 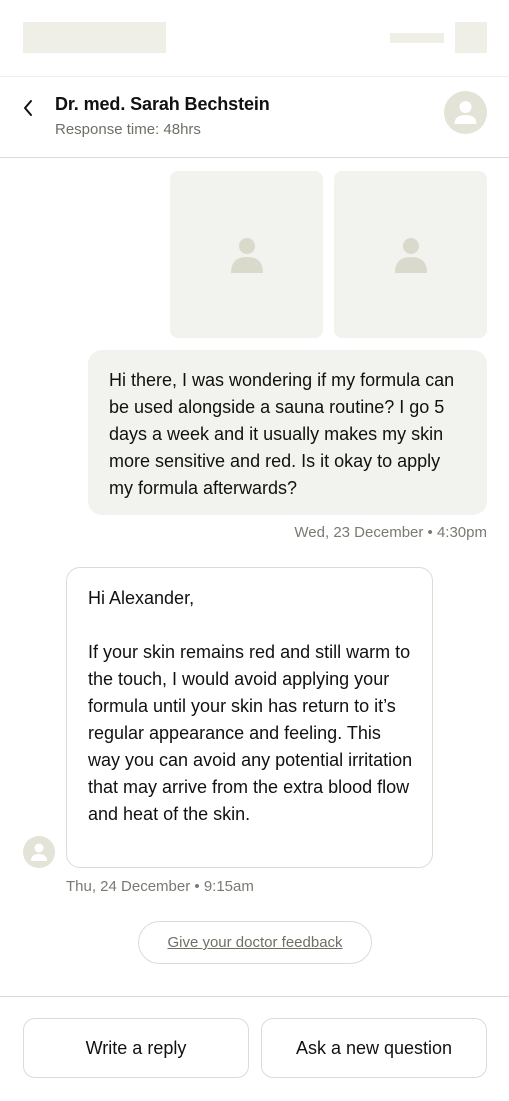 What do you see at coordinates (128, 129) in the screenshot?
I see `response-time: Response time: 48hrs` at bounding box center [128, 129].